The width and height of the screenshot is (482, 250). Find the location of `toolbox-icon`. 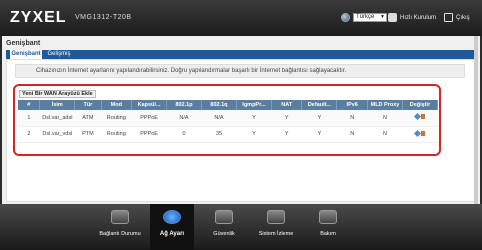

toolbox-icon is located at coordinates (328, 217).